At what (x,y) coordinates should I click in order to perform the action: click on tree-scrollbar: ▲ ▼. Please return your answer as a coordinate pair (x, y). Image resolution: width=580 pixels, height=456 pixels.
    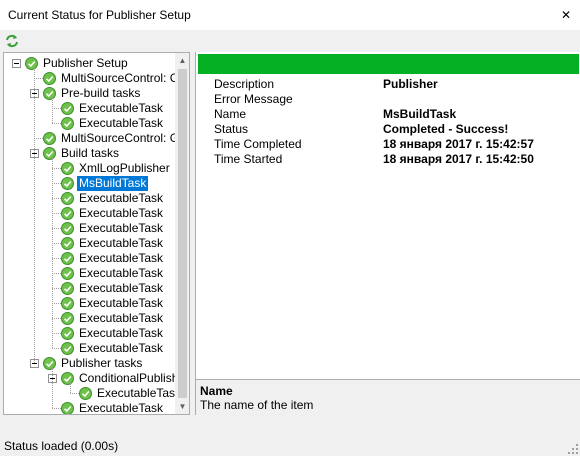
    Looking at the image, I should click on (182, 233).